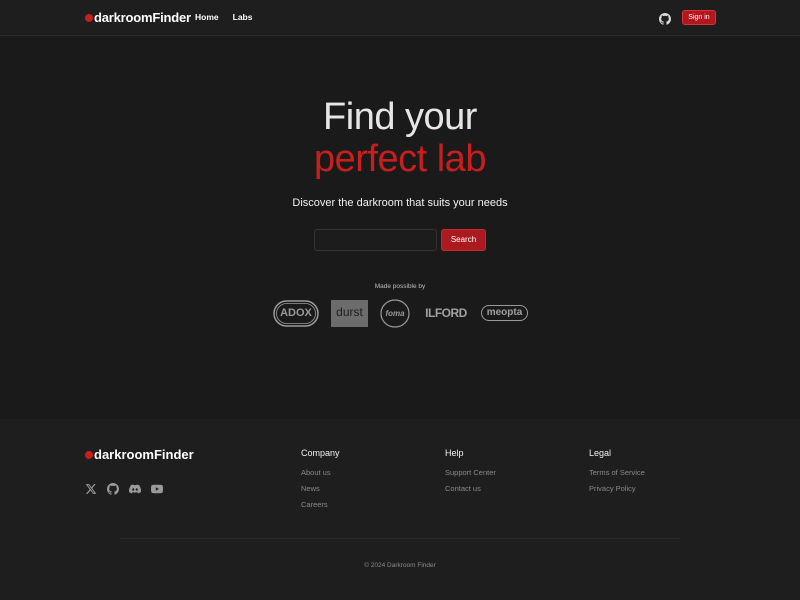 The width and height of the screenshot is (800, 600). What do you see at coordinates (699, 17) in the screenshot?
I see `sign-in-button: Sign in` at bounding box center [699, 17].